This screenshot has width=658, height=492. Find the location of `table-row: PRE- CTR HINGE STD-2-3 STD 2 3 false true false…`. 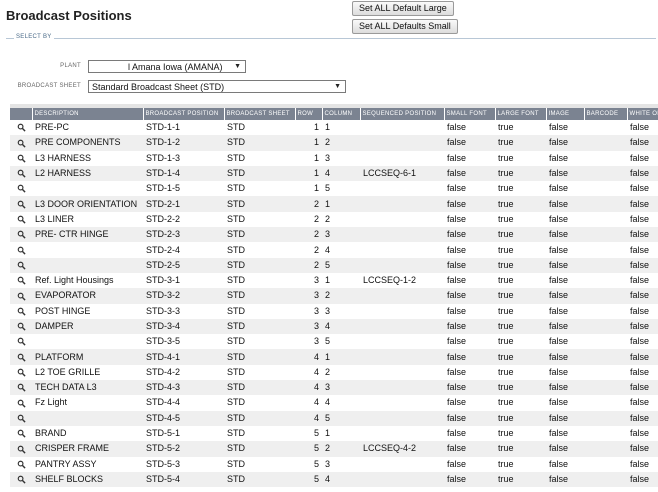

table-row: PRE- CTR HINGE STD-2-3 STD 2 3 false true false… is located at coordinates (334, 235).